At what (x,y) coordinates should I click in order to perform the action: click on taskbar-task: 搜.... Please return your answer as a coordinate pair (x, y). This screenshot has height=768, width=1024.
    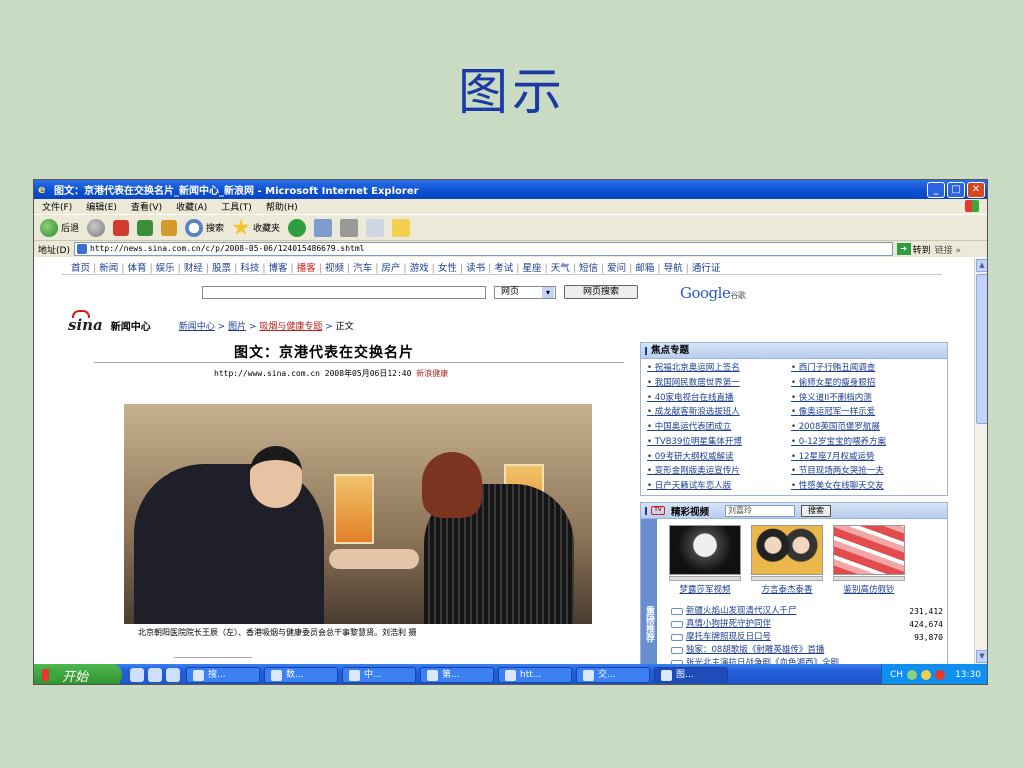
    Looking at the image, I should click on (223, 675).